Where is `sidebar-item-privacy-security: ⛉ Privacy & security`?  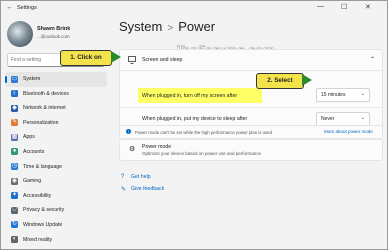
sidebar-item-privacy-security: ⛉ Privacy & security is located at coordinates (56, 210).